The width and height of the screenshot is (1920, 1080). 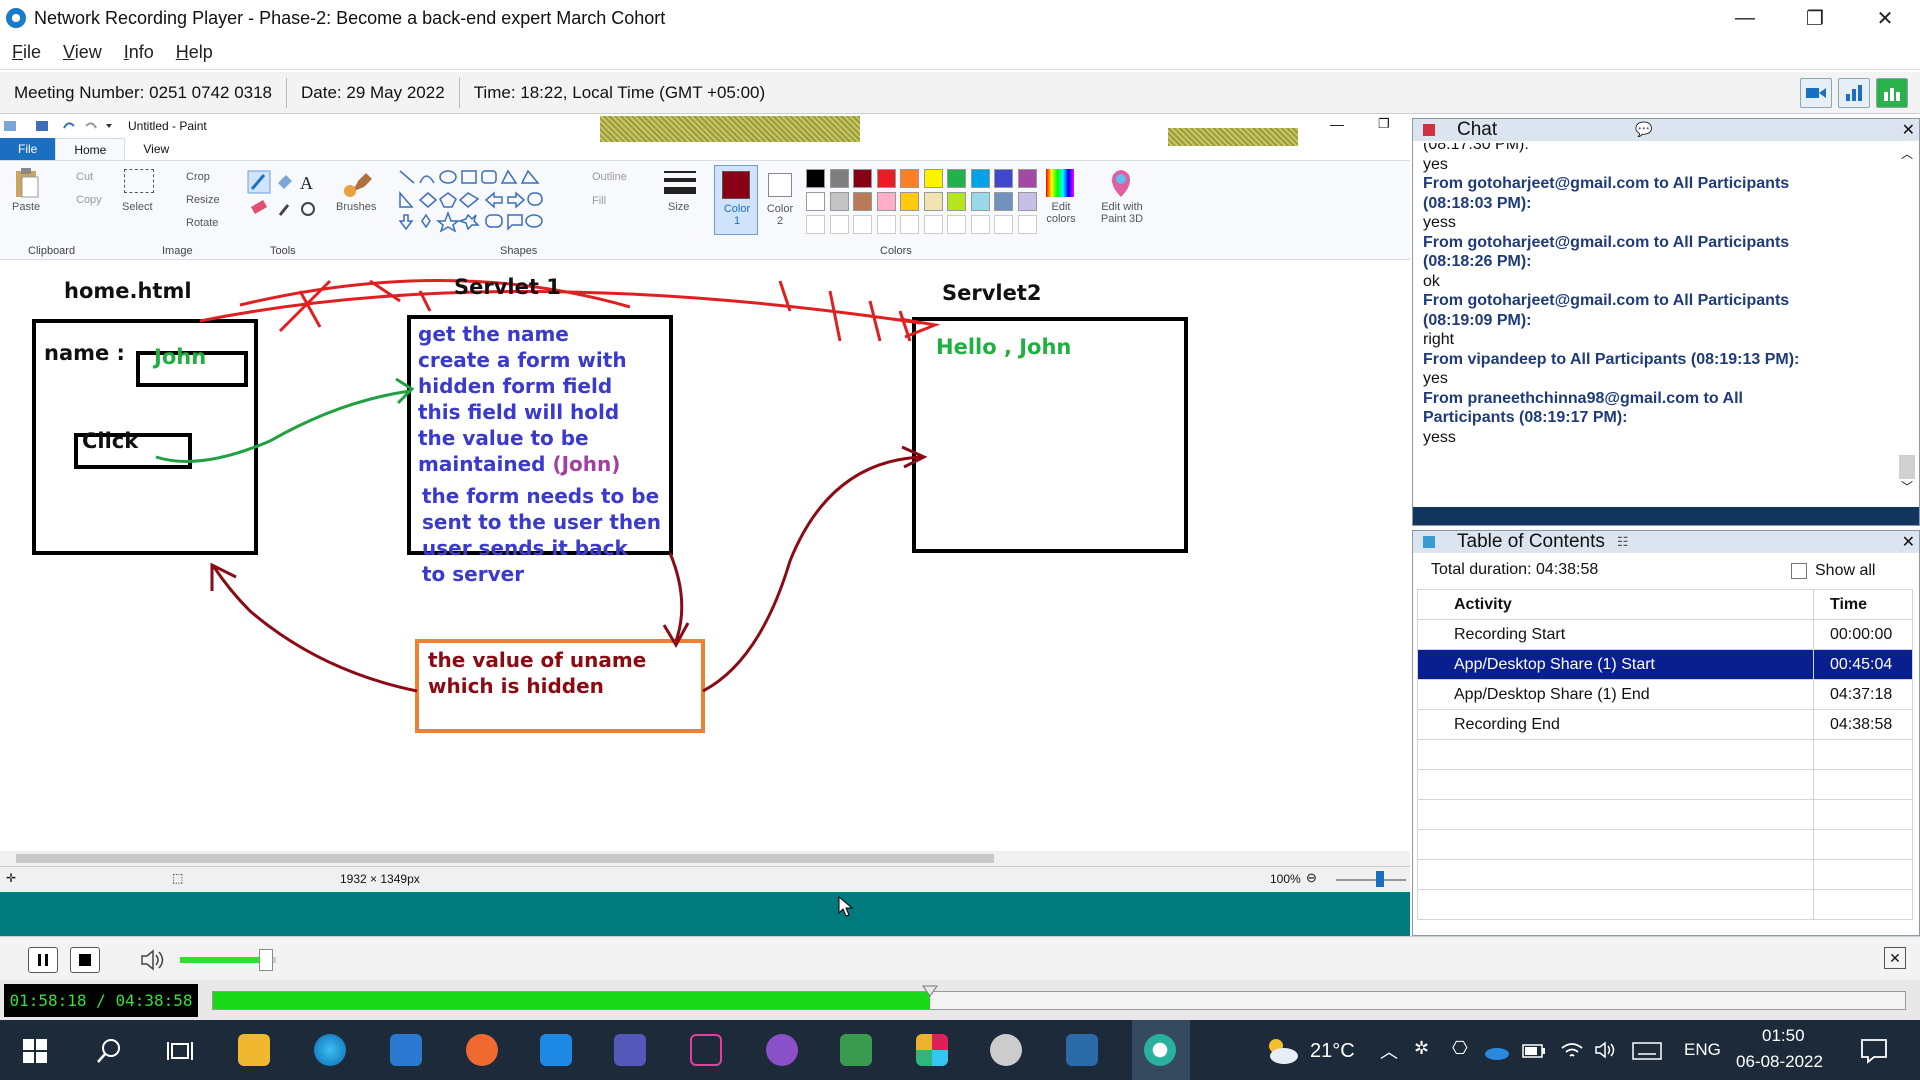 What do you see at coordinates (1311, 878) in the screenshot?
I see `zoom-out-button: ⊖` at bounding box center [1311, 878].